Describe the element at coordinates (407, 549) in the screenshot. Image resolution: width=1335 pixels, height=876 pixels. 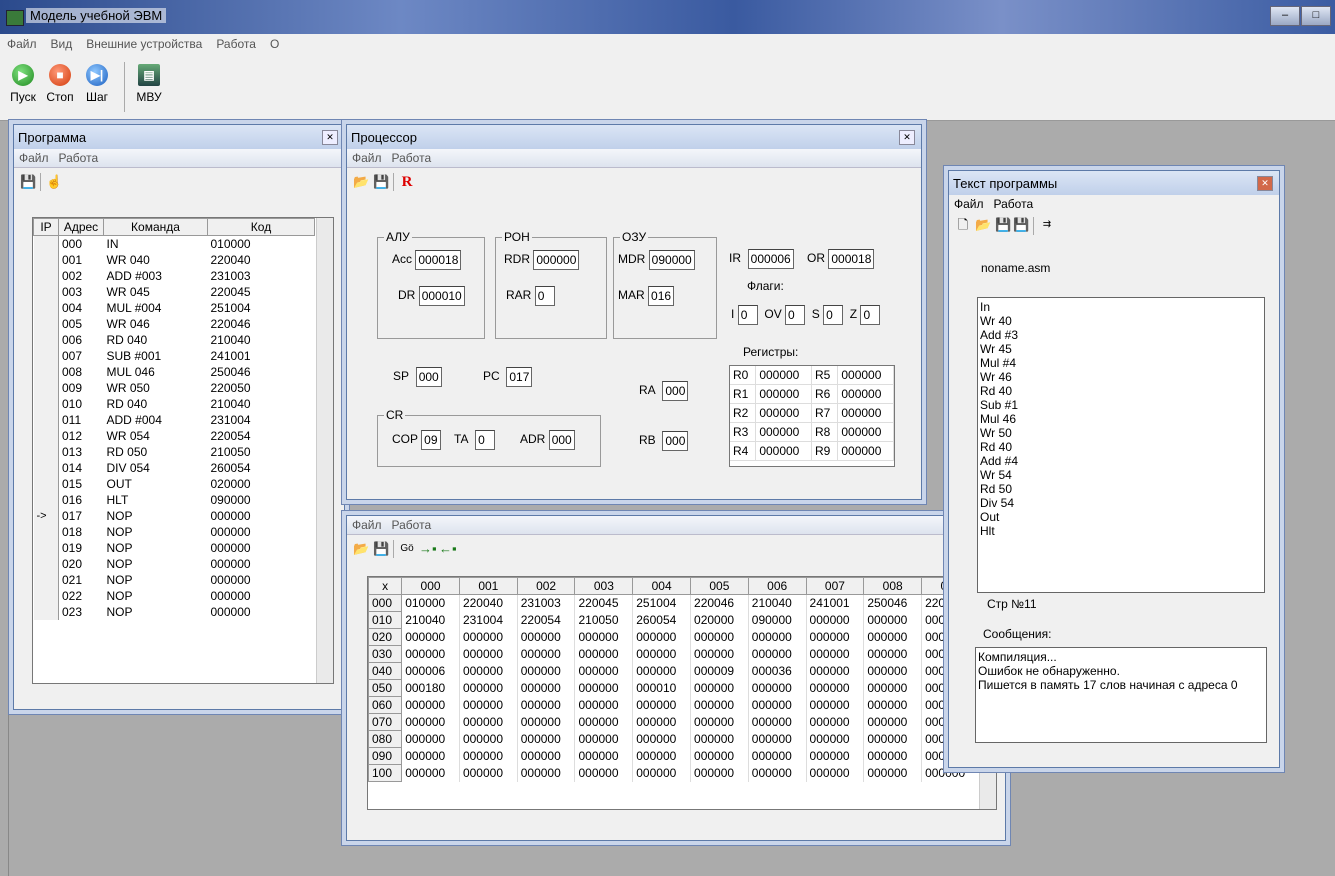
I see `goto-icon: Gö` at that location.